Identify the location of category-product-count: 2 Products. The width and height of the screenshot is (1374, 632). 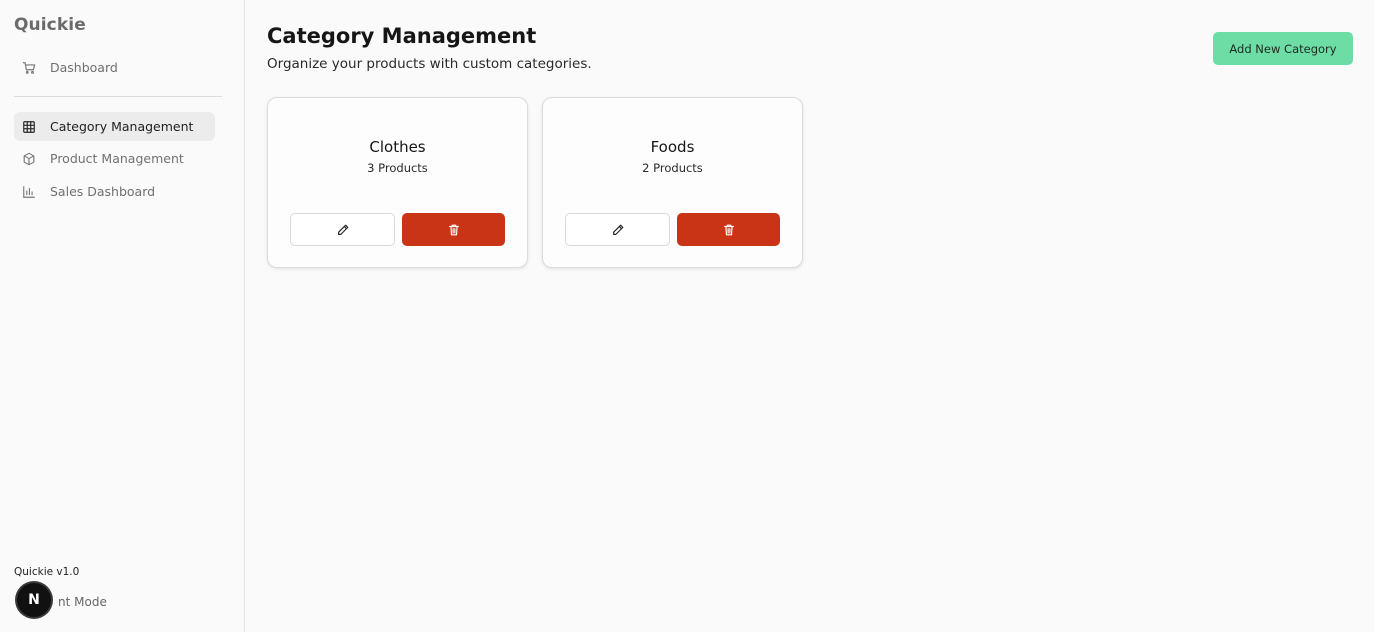
(672, 168).